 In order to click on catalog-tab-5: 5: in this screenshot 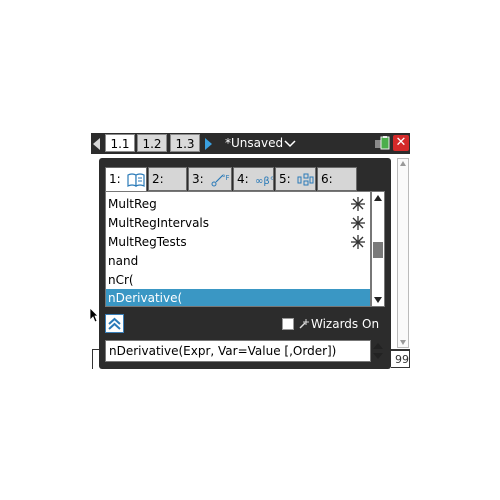, I will do `click(295, 179)`.